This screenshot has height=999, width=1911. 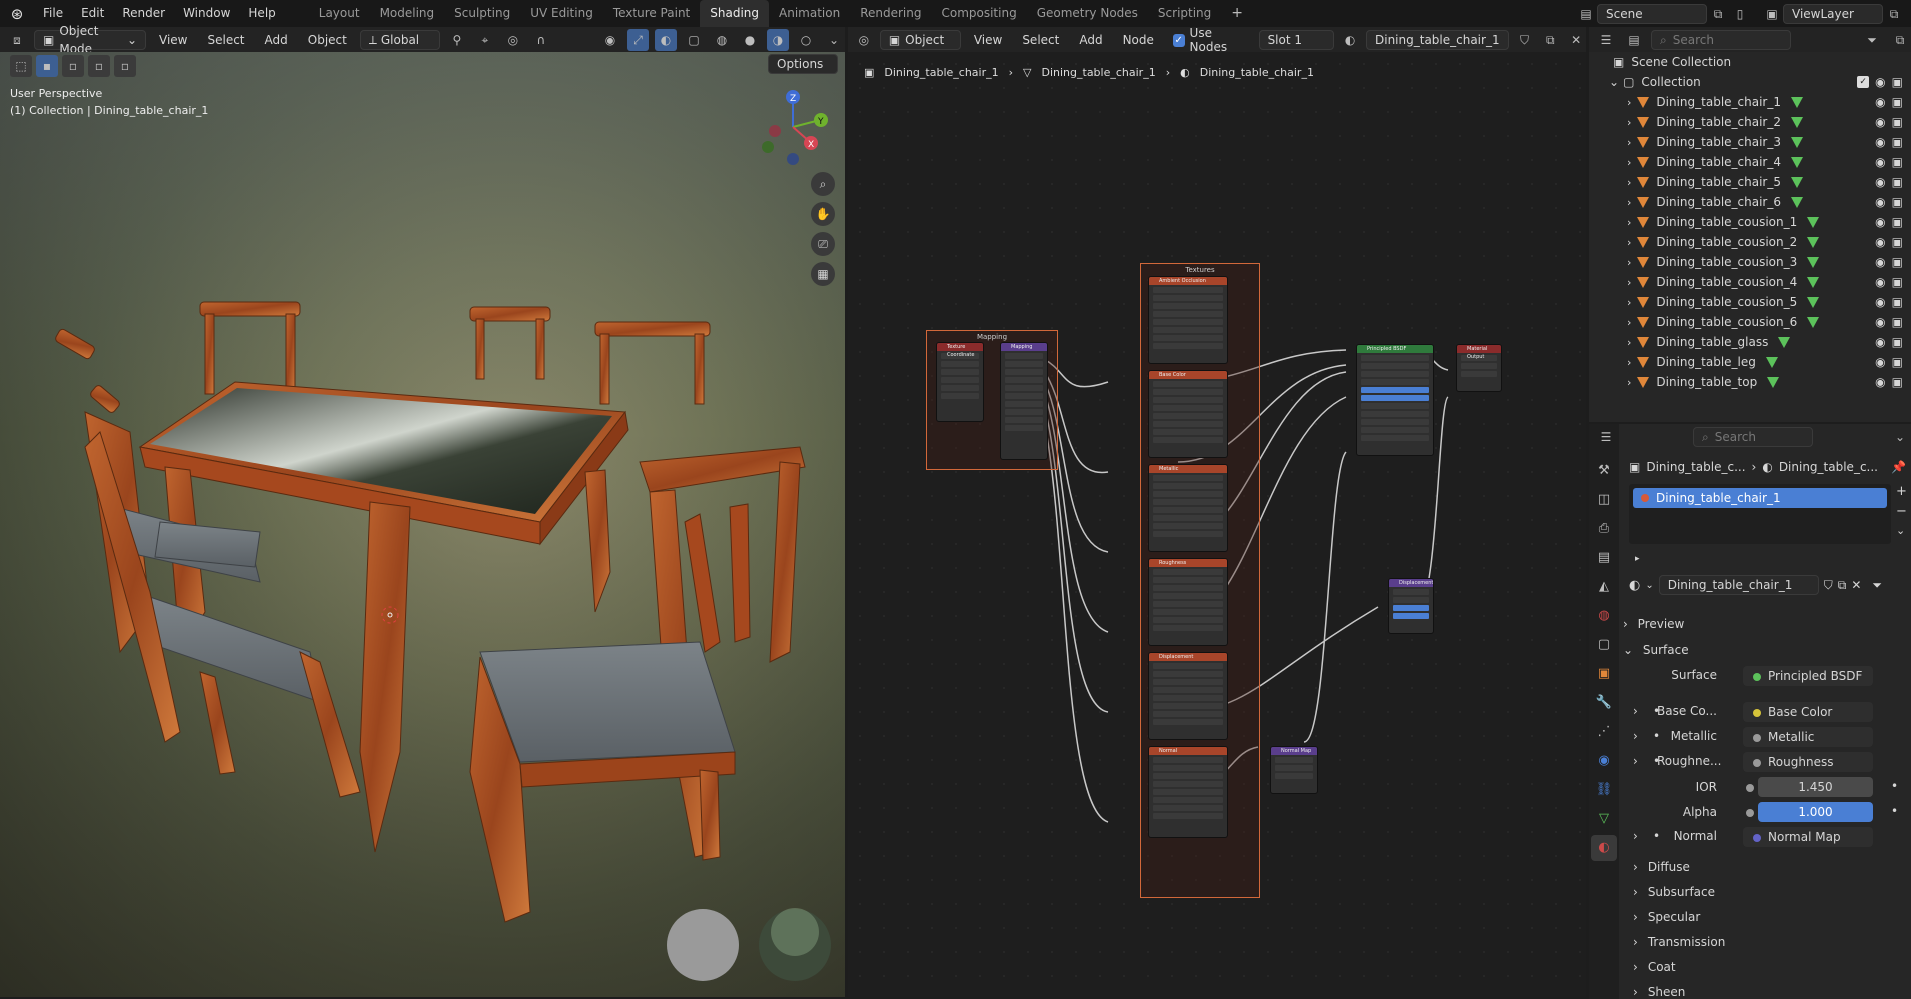 What do you see at coordinates (694, 40) in the screenshot?
I see `xray-icon: ▢` at bounding box center [694, 40].